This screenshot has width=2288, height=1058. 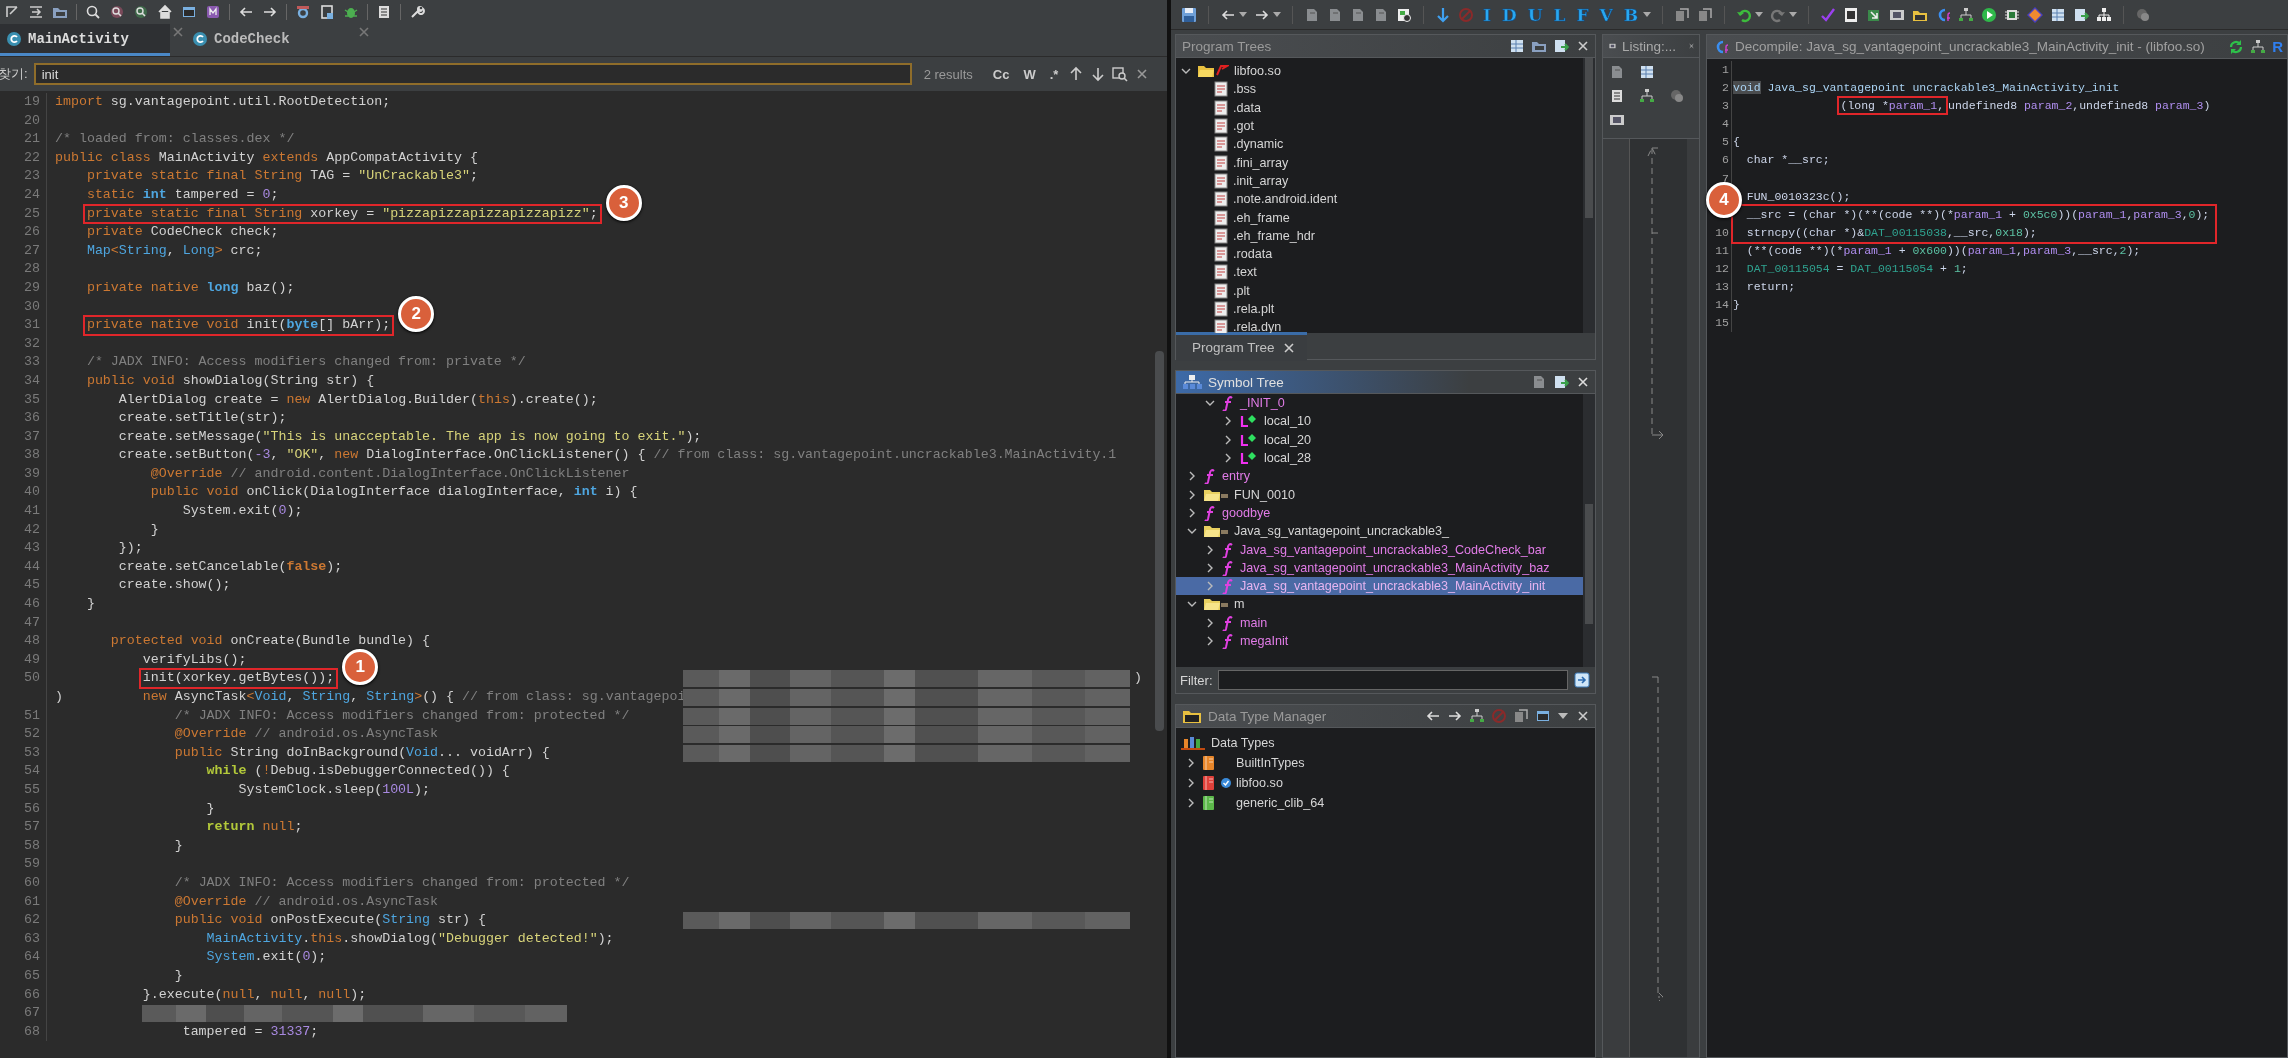 I want to click on tree-item: .plt, so click(x=1379, y=290).